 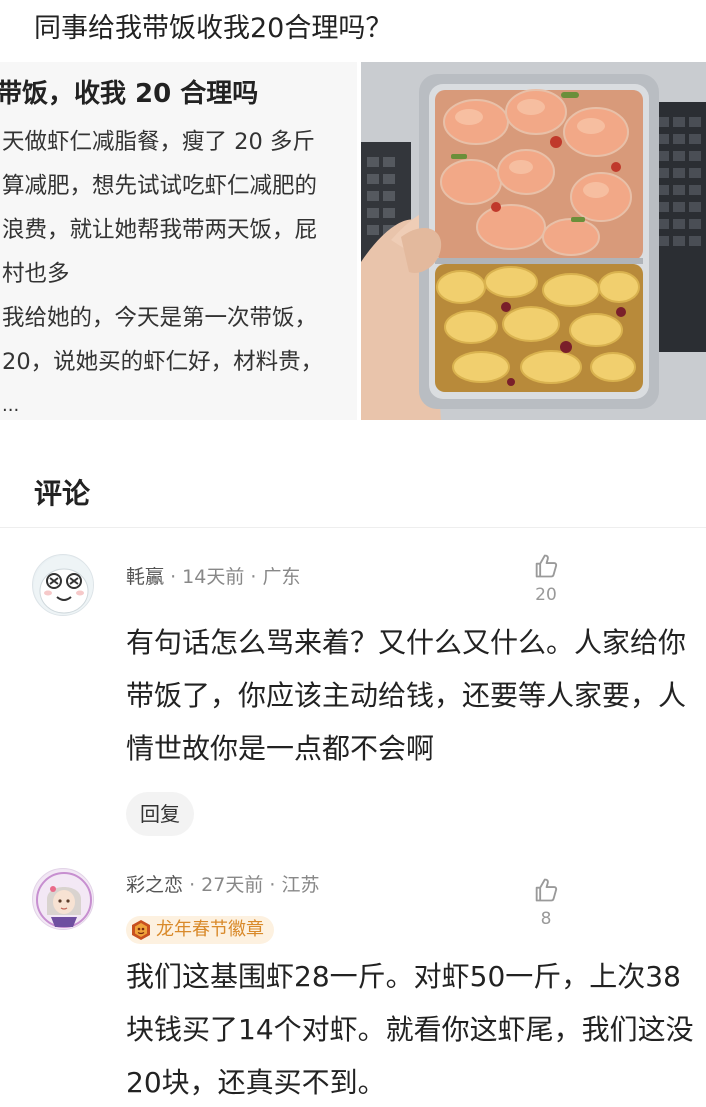 I want to click on comment-location: 广东, so click(x=281, y=577).